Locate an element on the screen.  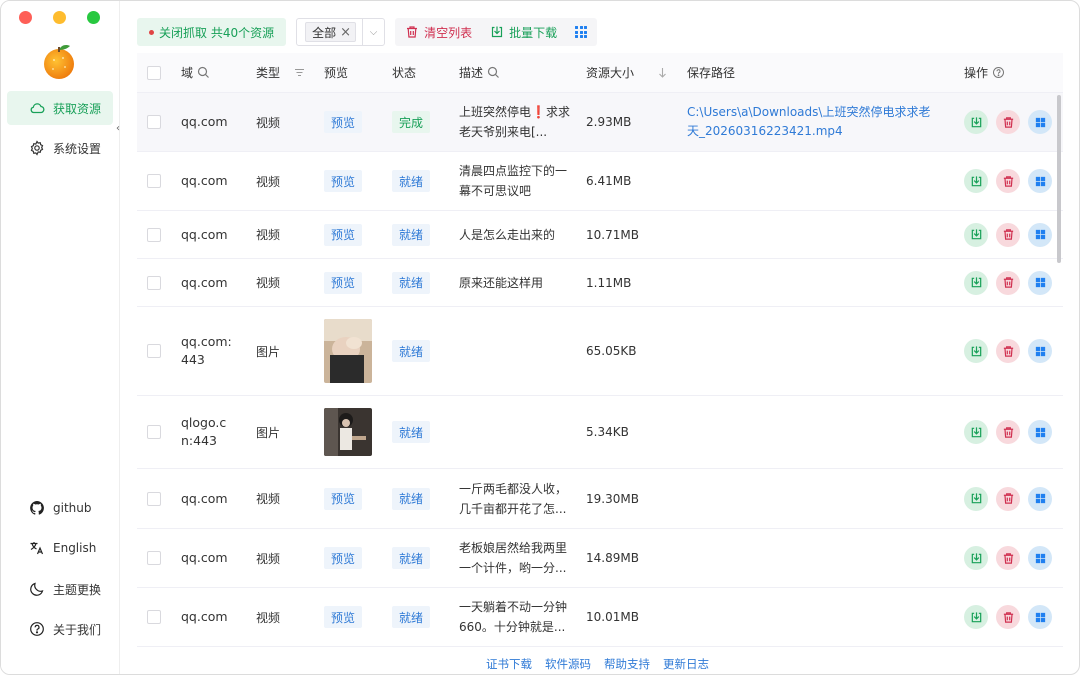
row-size: 5.34KB is located at coordinates (607, 432).